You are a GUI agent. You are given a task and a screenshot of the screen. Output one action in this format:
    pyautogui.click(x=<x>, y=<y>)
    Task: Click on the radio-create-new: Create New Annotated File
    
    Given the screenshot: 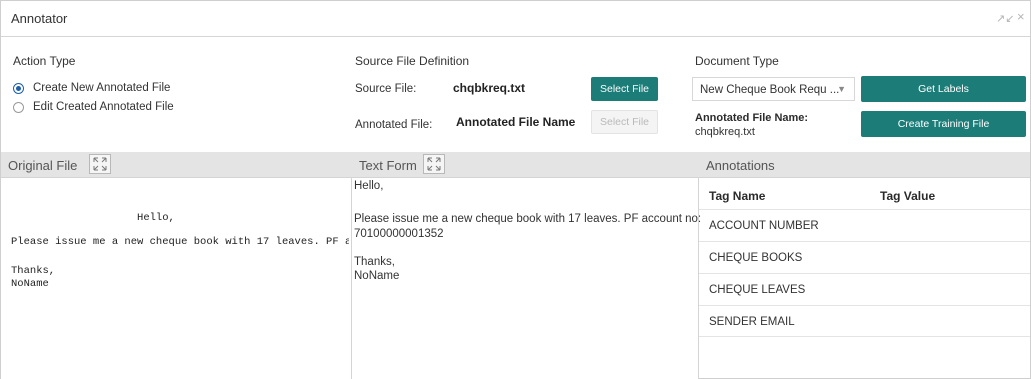 What is the action you would take?
    pyautogui.click(x=91, y=88)
    